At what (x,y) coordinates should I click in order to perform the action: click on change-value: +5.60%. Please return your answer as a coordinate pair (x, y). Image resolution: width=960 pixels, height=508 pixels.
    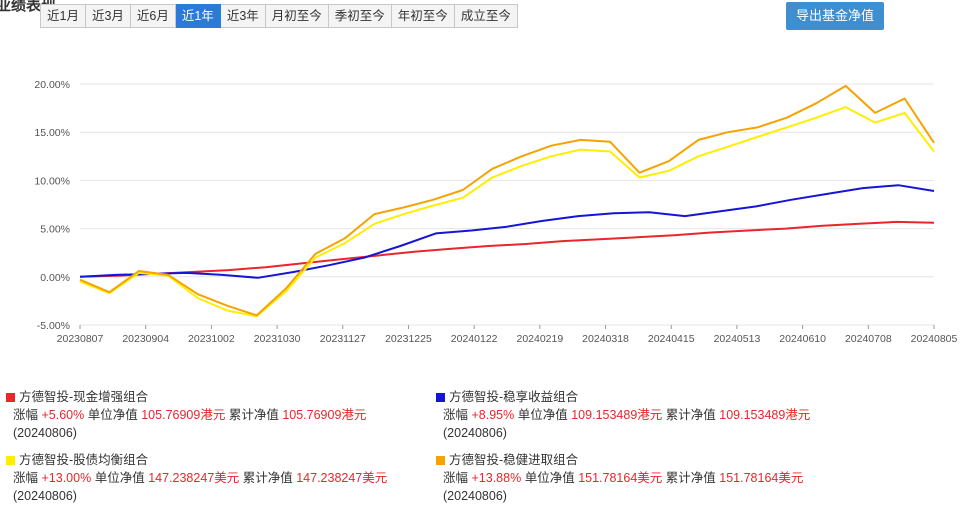
    Looking at the image, I should click on (63, 415).